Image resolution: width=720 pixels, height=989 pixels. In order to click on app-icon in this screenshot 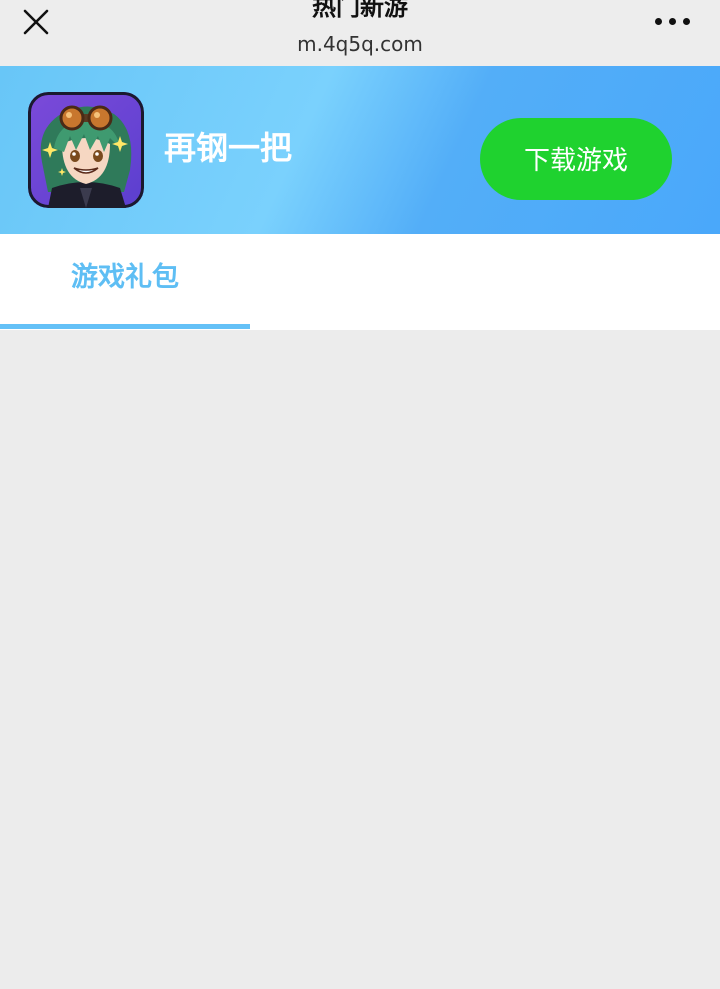, I will do `click(86, 150)`.